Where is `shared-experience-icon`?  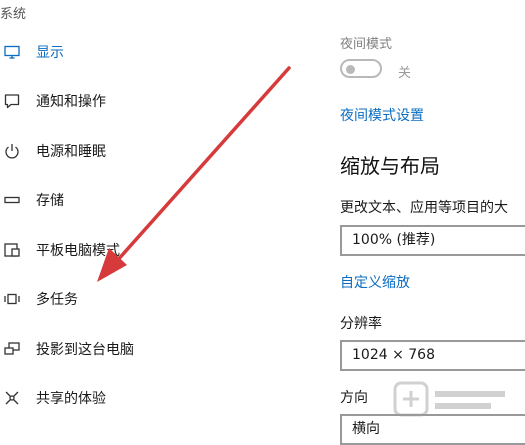
shared-experience-icon is located at coordinates (12, 398).